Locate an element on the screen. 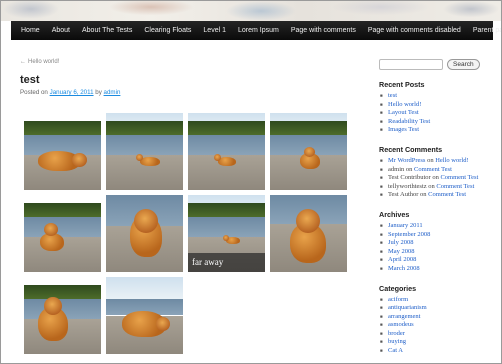 This screenshot has height=364, width=502. nav-item-home: Home is located at coordinates (30, 30).